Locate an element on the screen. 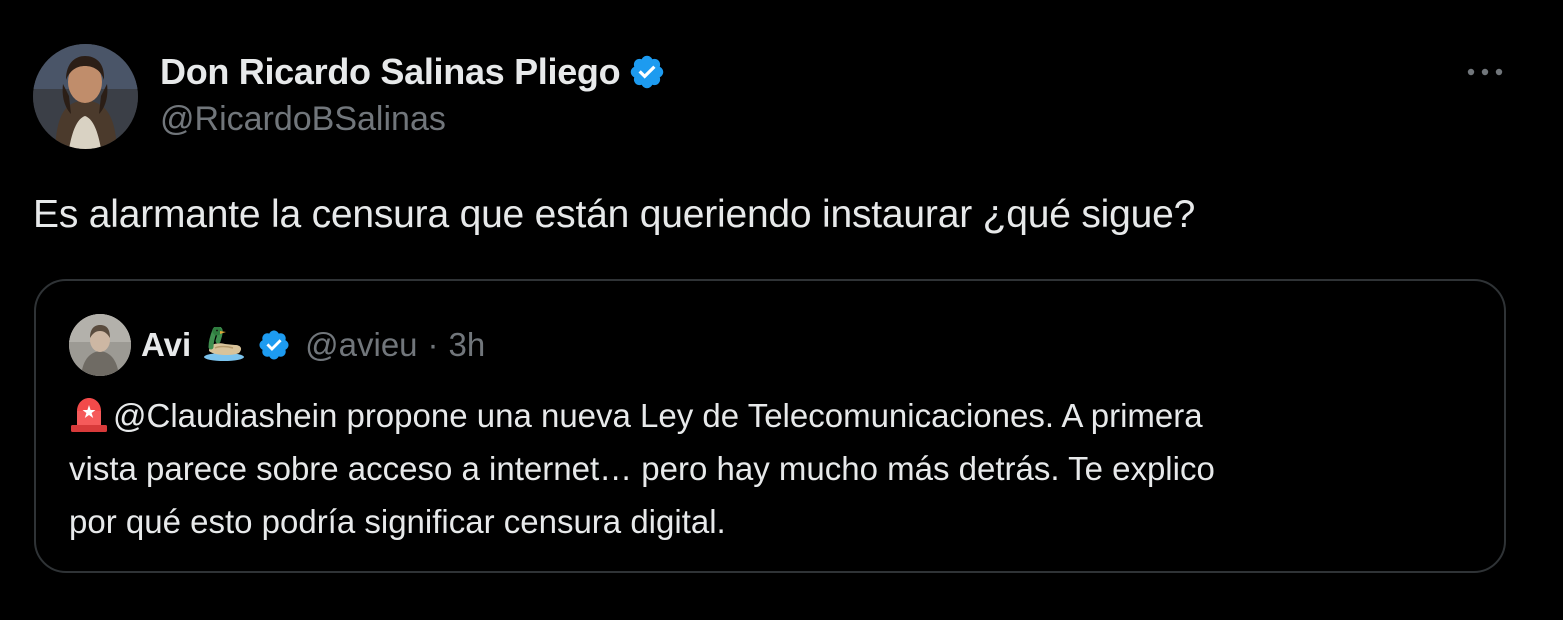 The height and width of the screenshot is (620, 1563). author-name-row: Don Ricardo Salinas Pliego is located at coordinates (413, 72).